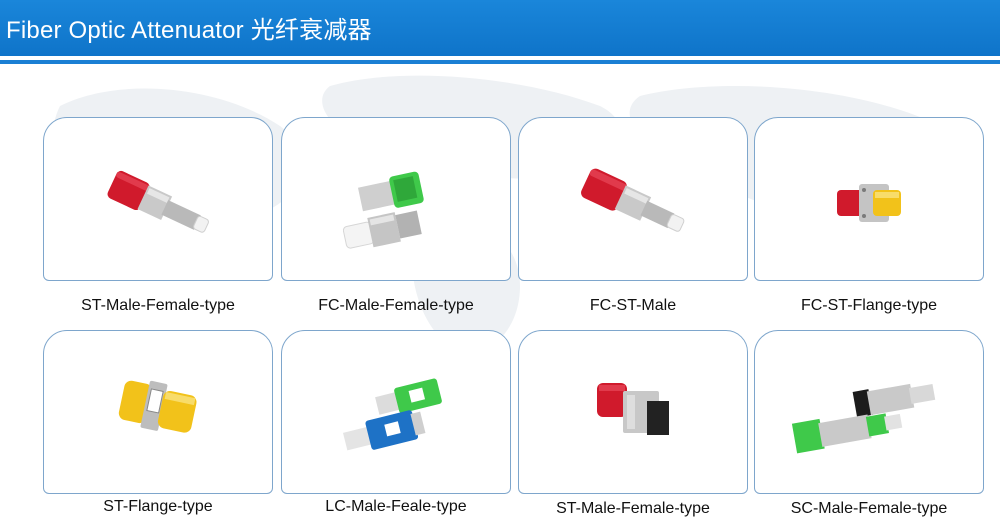 This screenshot has height=528, width=1000. I want to click on product-caption: FC-ST-Male, so click(633, 305).